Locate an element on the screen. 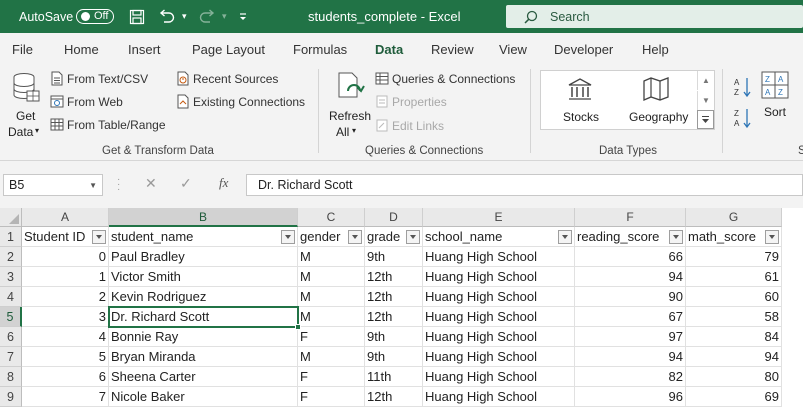  table-cell: 61 is located at coordinates (734, 277).